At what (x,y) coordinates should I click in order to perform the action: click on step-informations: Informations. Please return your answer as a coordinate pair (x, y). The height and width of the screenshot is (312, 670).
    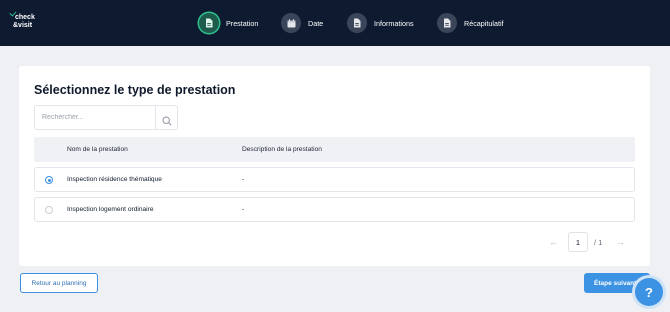
    Looking at the image, I should click on (380, 23).